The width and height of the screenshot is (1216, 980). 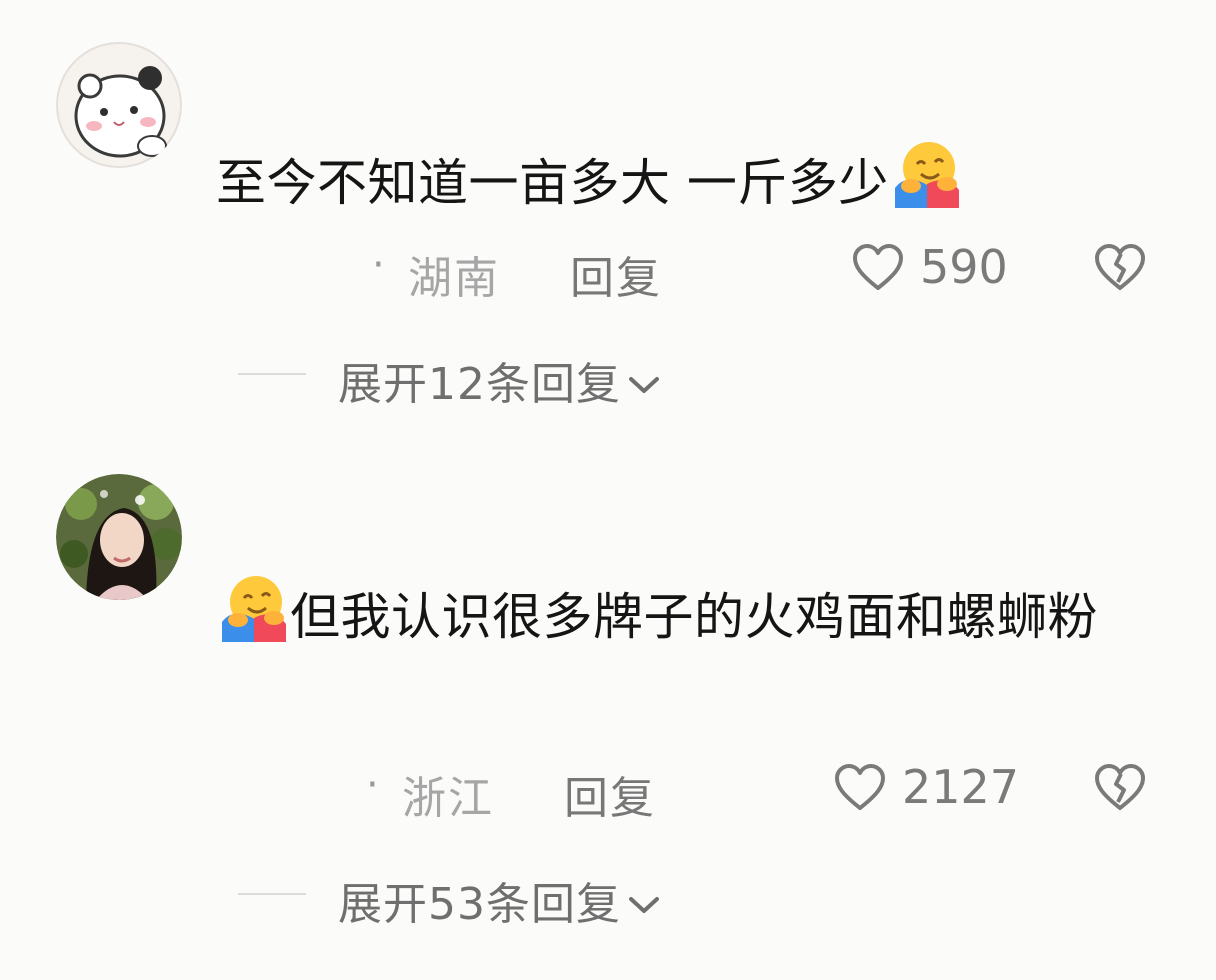 I want to click on comment-text-body: 至今不知道一亩多大 一斤多少, so click(x=552, y=183).